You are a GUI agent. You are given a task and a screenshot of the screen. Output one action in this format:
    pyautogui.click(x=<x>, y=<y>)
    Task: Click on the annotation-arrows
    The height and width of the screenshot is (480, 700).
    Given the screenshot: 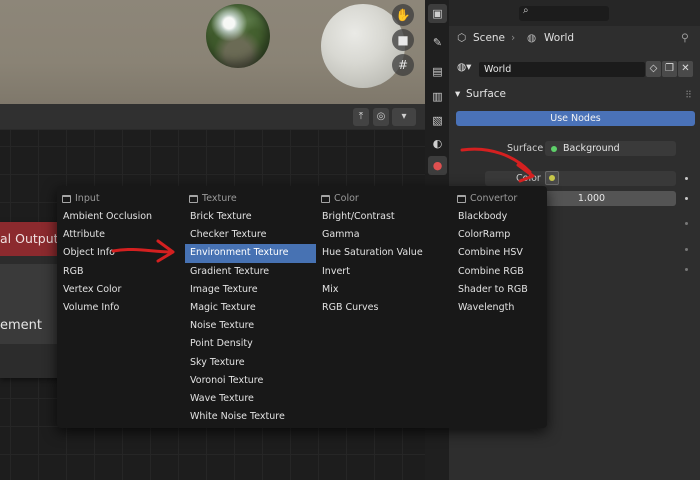 What is the action you would take?
    pyautogui.click(x=323, y=205)
    